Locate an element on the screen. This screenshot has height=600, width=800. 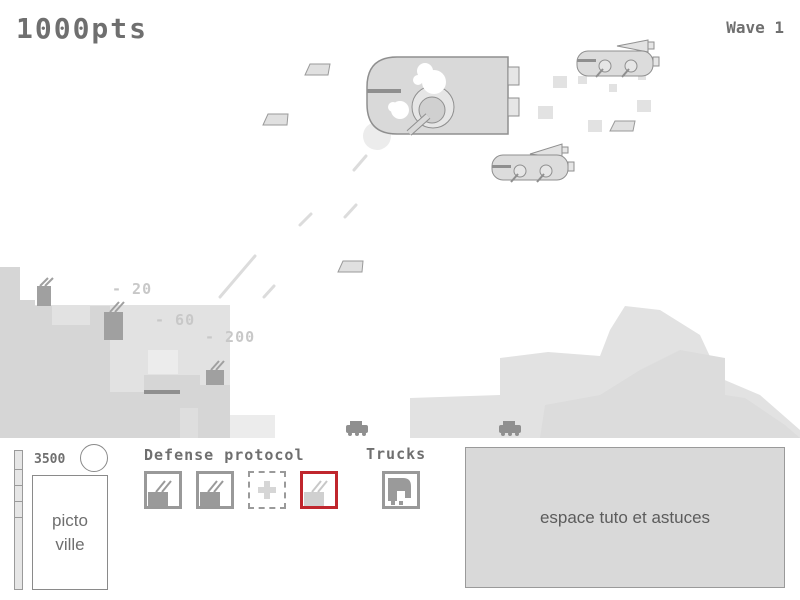
money-counter: 3500 is located at coordinates (50, 459).